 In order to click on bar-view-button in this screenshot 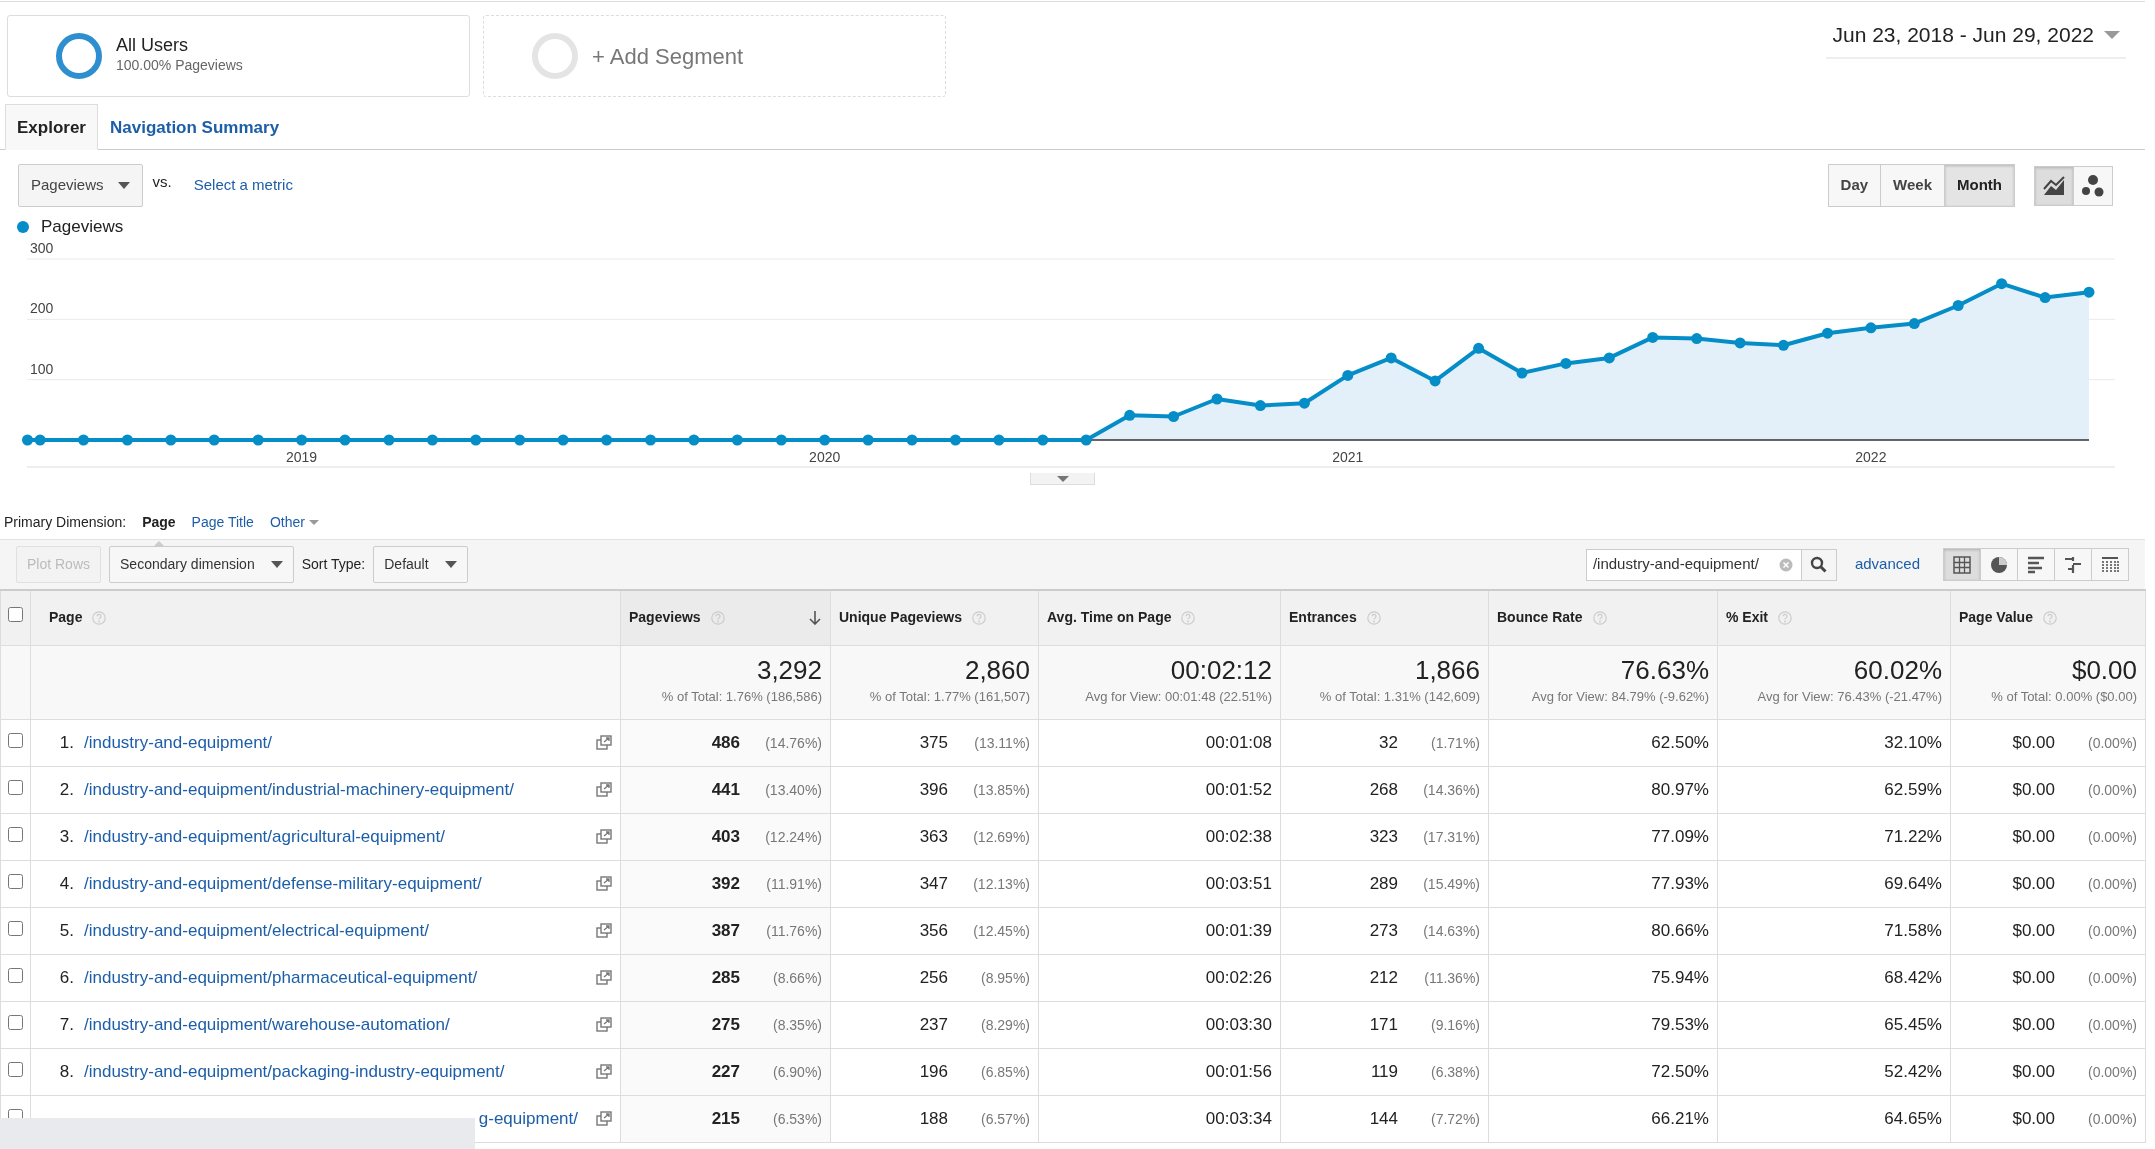, I will do `click(2036, 564)`.